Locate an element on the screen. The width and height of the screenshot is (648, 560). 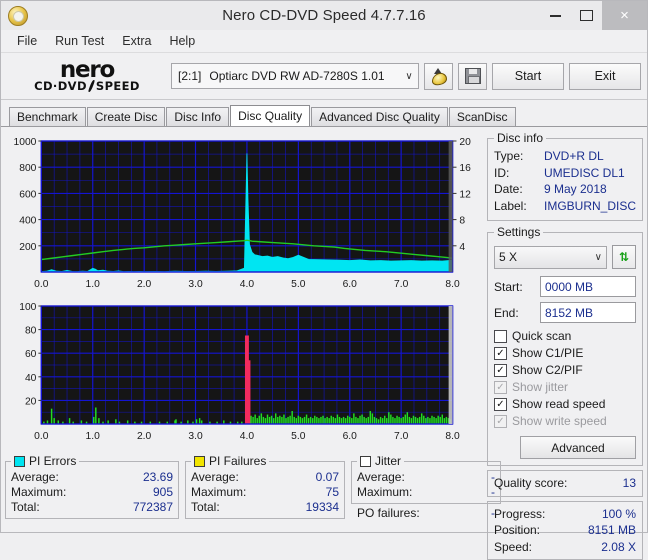
progress-row: Progress: 100 % is located at coordinates (565, 514).